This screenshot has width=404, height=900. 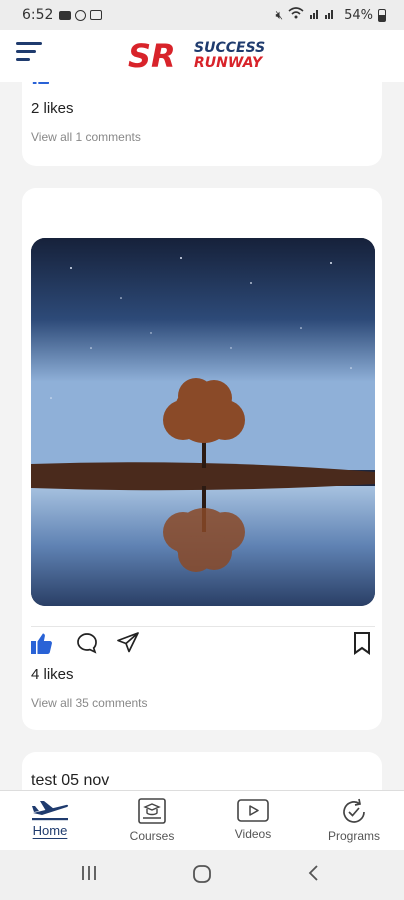 What do you see at coordinates (50, 811) in the screenshot?
I see `plane-icon` at bounding box center [50, 811].